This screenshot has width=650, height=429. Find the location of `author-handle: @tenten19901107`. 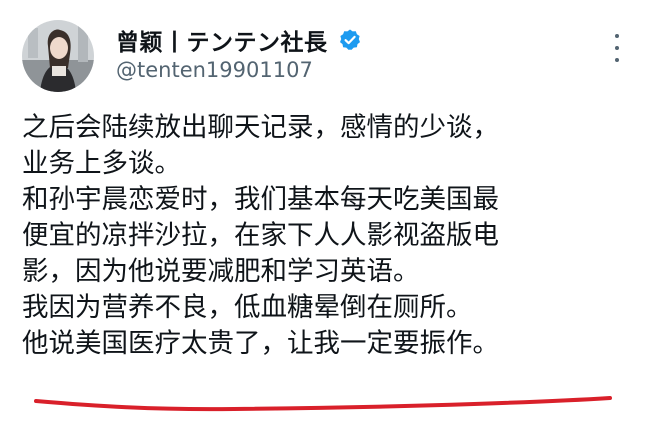

author-handle: @tenten19901107 is located at coordinates (214, 70).